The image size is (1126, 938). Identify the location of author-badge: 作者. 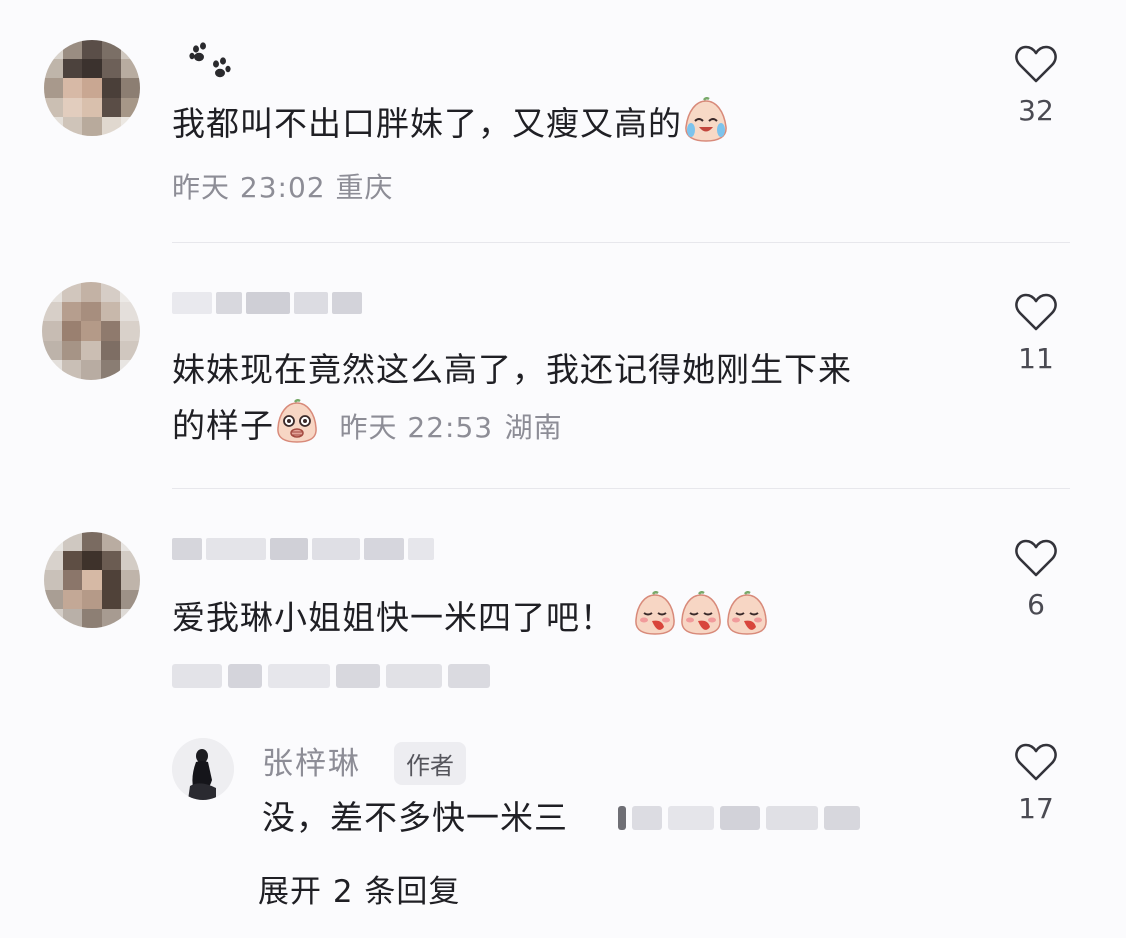
(430, 763).